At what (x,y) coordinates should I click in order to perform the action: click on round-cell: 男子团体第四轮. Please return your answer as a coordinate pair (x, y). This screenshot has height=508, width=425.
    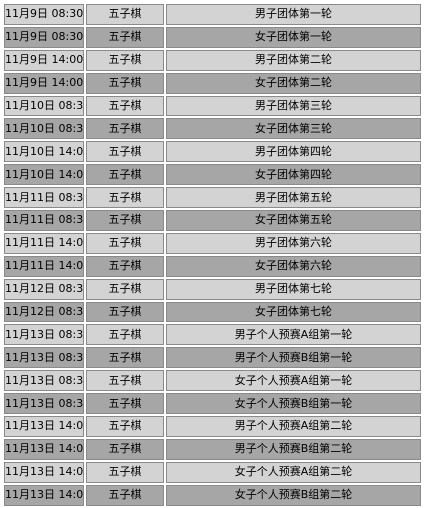
    Looking at the image, I should click on (293, 152).